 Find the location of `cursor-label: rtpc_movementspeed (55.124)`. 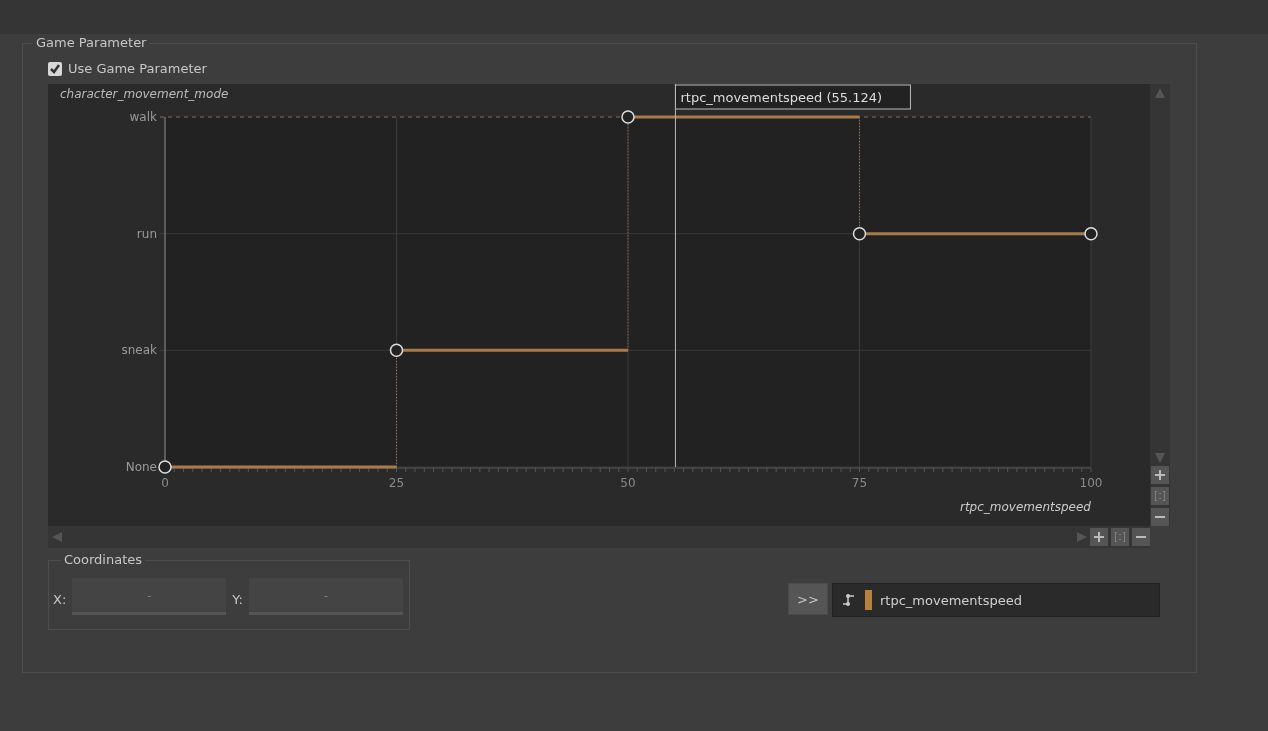

cursor-label: rtpc_movementspeed (55.124) is located at coordinates (781, 97).